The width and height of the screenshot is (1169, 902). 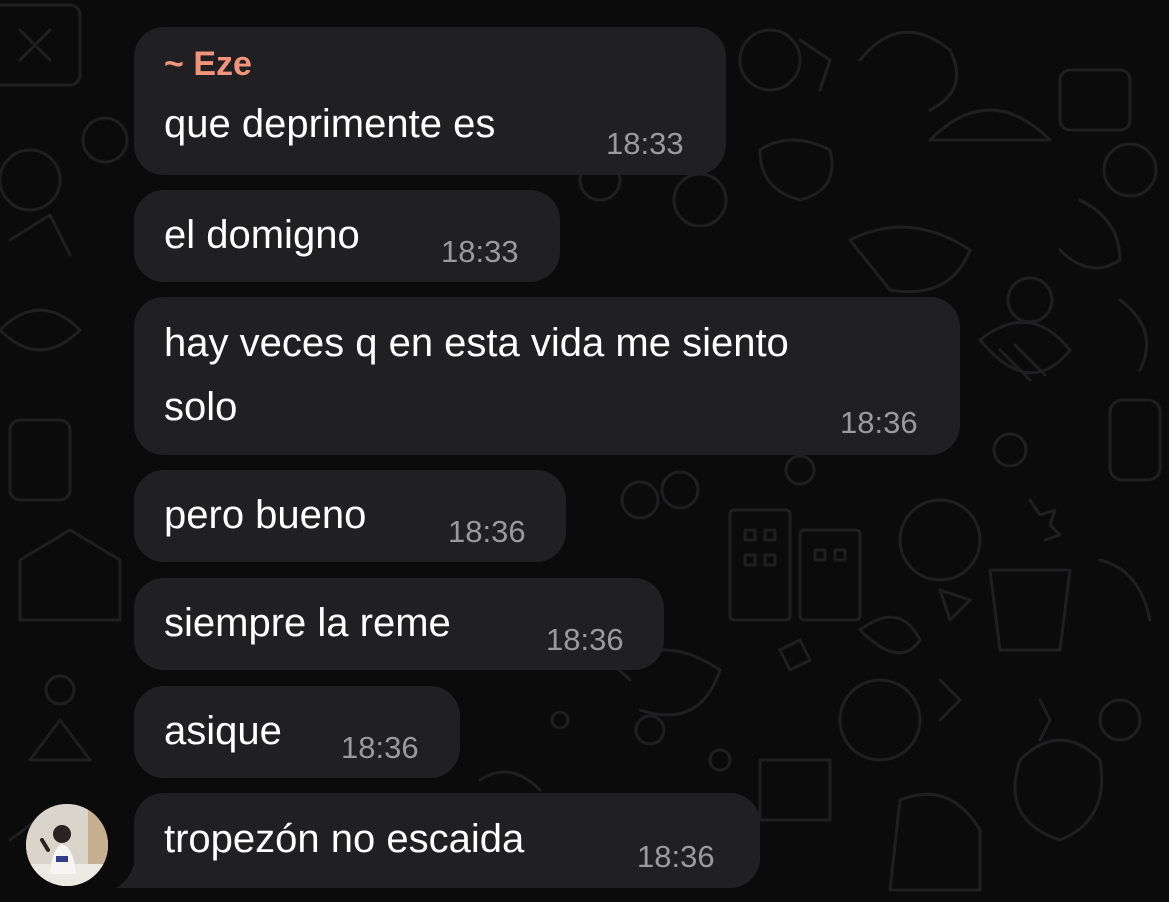 I want to click on sender-name: ~ Eze, so click(x=208, y=64).